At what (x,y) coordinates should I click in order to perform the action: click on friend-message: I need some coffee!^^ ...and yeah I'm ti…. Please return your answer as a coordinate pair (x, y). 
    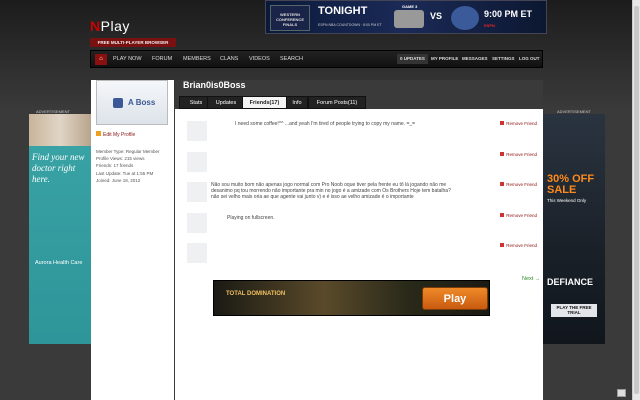
    Looking at the image, I should click on (325, 124).